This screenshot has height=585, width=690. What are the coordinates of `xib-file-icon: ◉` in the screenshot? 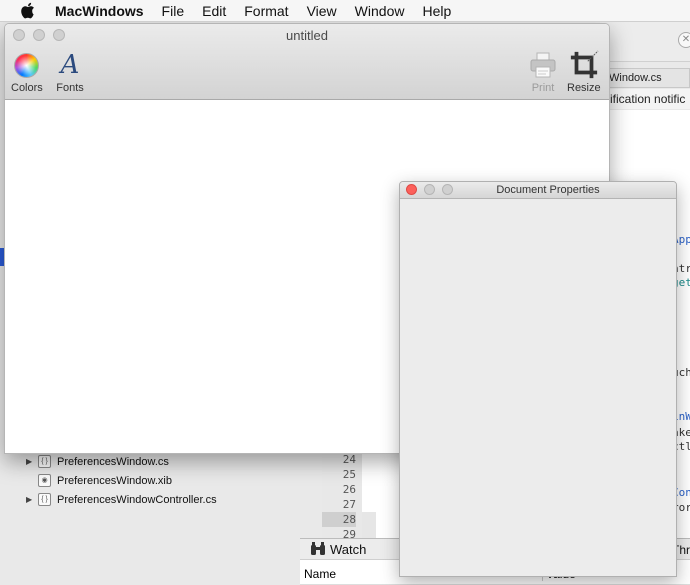 It's located at (44, 480).